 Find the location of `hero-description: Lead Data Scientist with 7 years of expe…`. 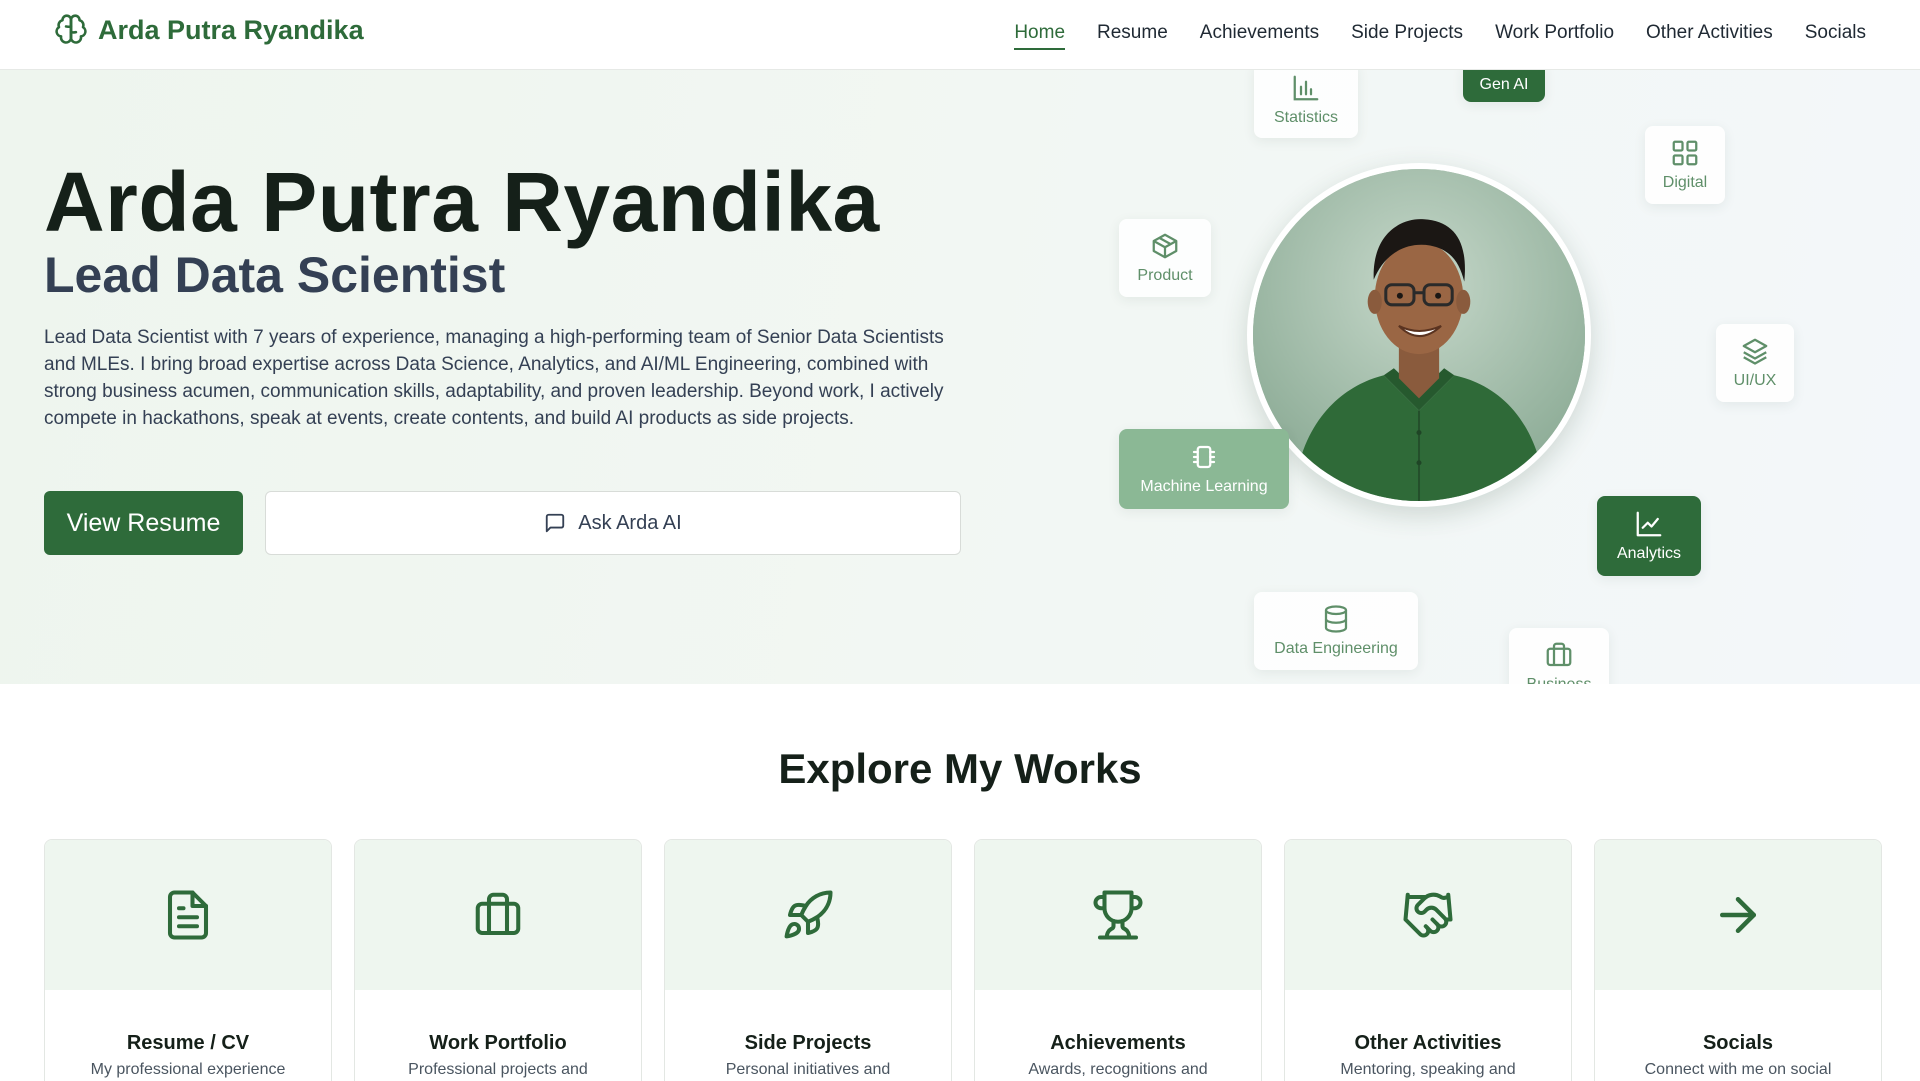

hero-description: Lead Data Scientist with 7 years of expe… is located at coordinates (494, 378).